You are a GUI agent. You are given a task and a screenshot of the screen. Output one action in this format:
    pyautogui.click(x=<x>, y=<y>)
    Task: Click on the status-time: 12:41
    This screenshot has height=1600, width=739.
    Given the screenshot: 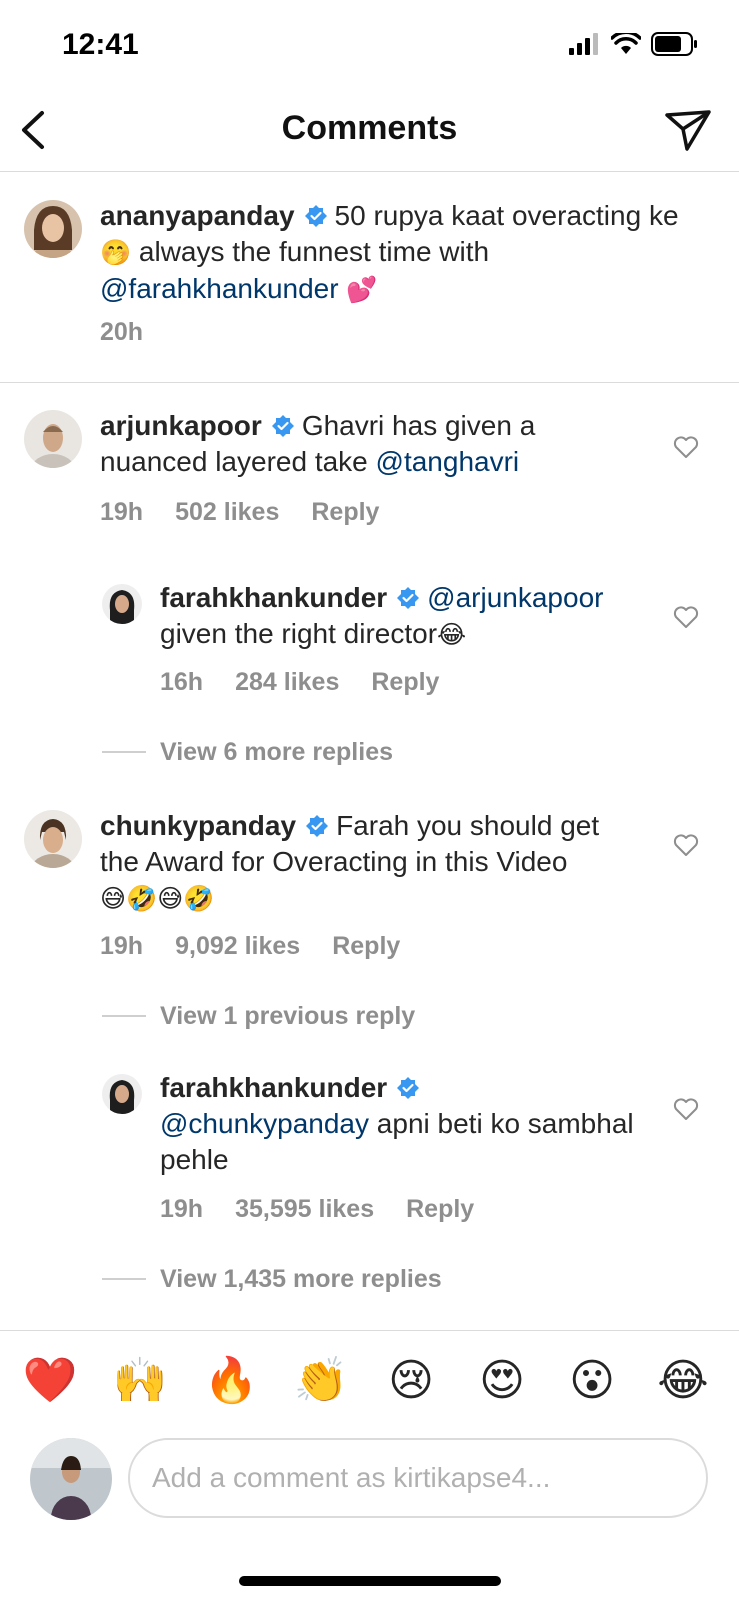 What is the action you would take?
    pyautogui.click(x=100, y=44)
    